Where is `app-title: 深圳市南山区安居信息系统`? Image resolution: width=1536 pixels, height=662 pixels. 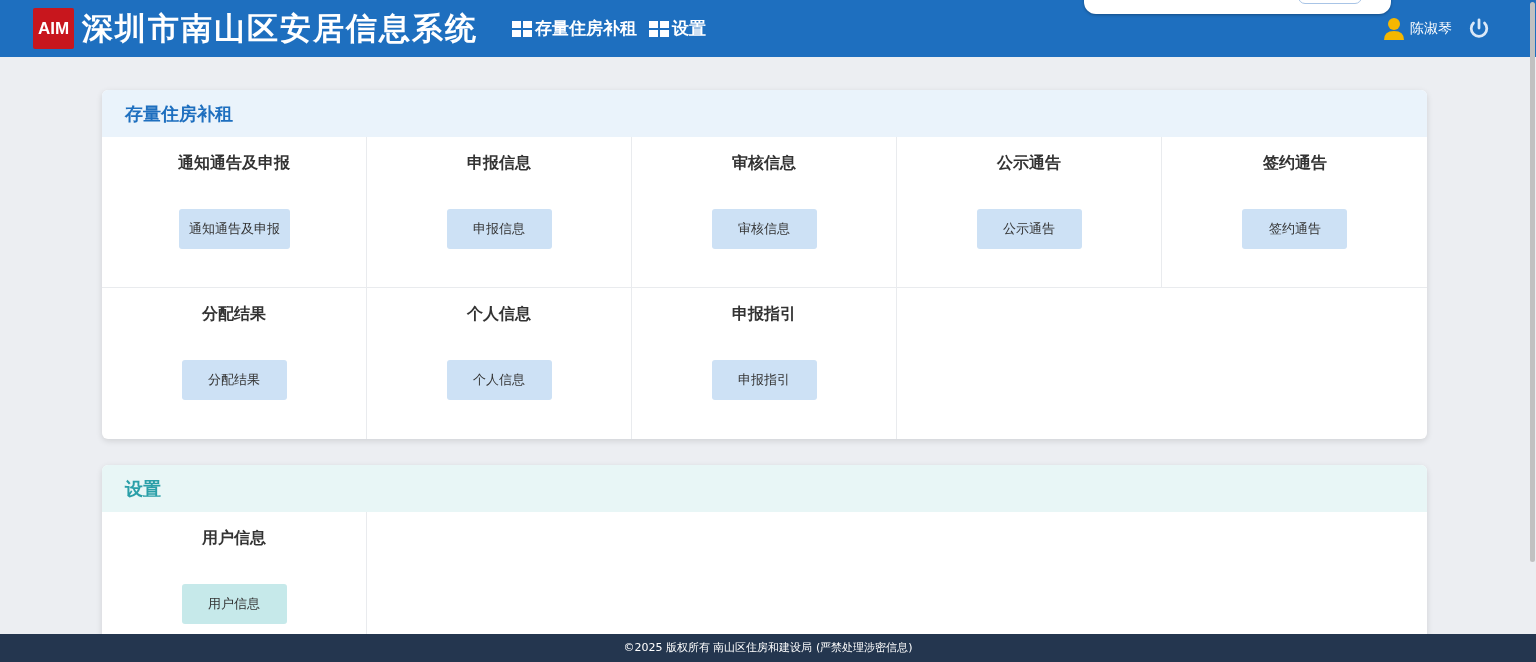 app-title: 深圳市南山区安居信息系统 is located at coordinates (280, 29).